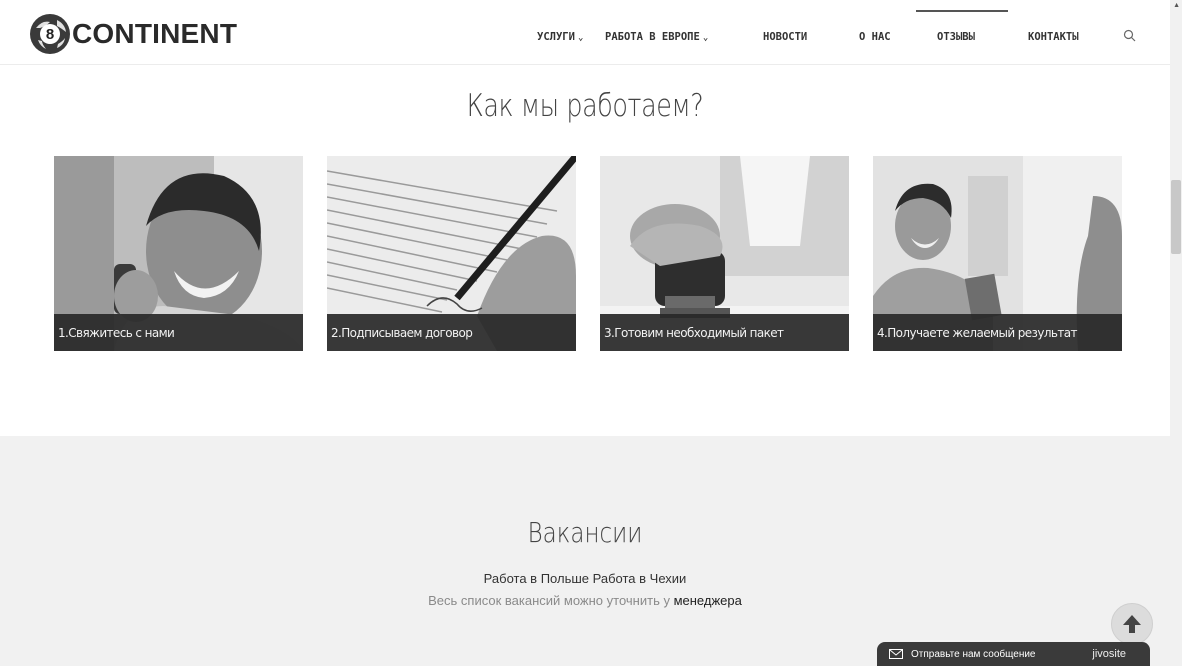 The width and height of the screenshot is (1182, 666). I want to click on how-we-work-title: Как мы работаем?, so click(585, 106).